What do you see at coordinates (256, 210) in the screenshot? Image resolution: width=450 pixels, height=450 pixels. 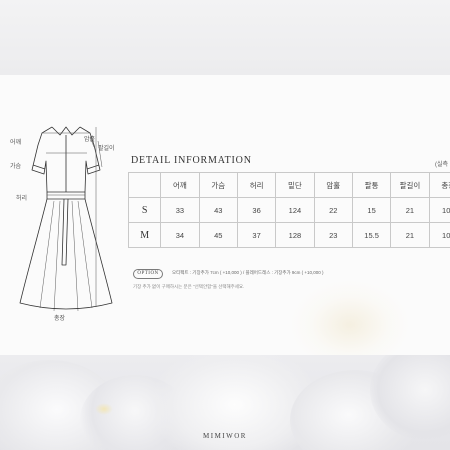 I see `table-cell: 36` at bounding box center [256, 210].